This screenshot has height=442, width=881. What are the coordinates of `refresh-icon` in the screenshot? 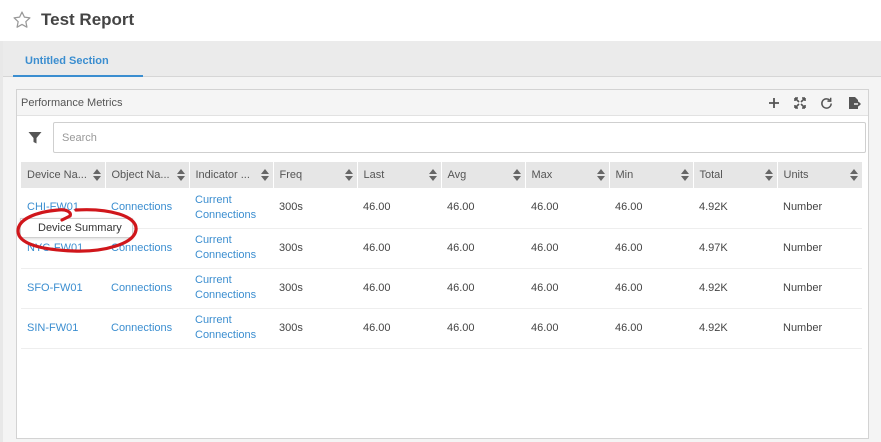 It's located at (826, 103).